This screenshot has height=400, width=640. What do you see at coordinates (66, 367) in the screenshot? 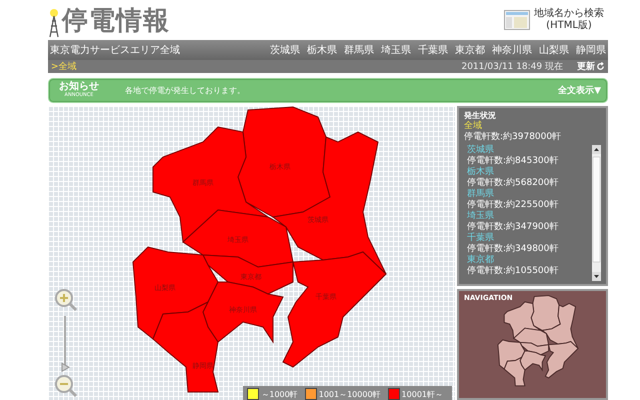
I see `slider-handle` at bounding box center [66, 367].